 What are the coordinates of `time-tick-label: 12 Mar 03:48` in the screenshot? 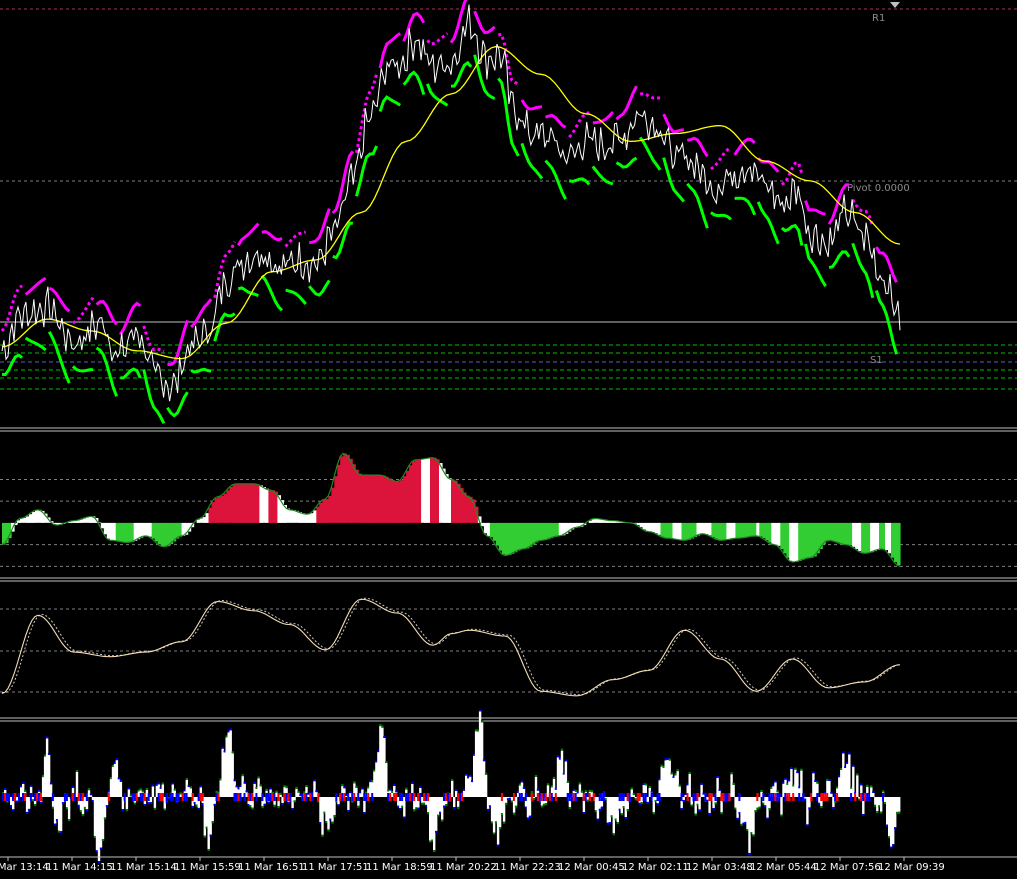 It's located at (719, 867).